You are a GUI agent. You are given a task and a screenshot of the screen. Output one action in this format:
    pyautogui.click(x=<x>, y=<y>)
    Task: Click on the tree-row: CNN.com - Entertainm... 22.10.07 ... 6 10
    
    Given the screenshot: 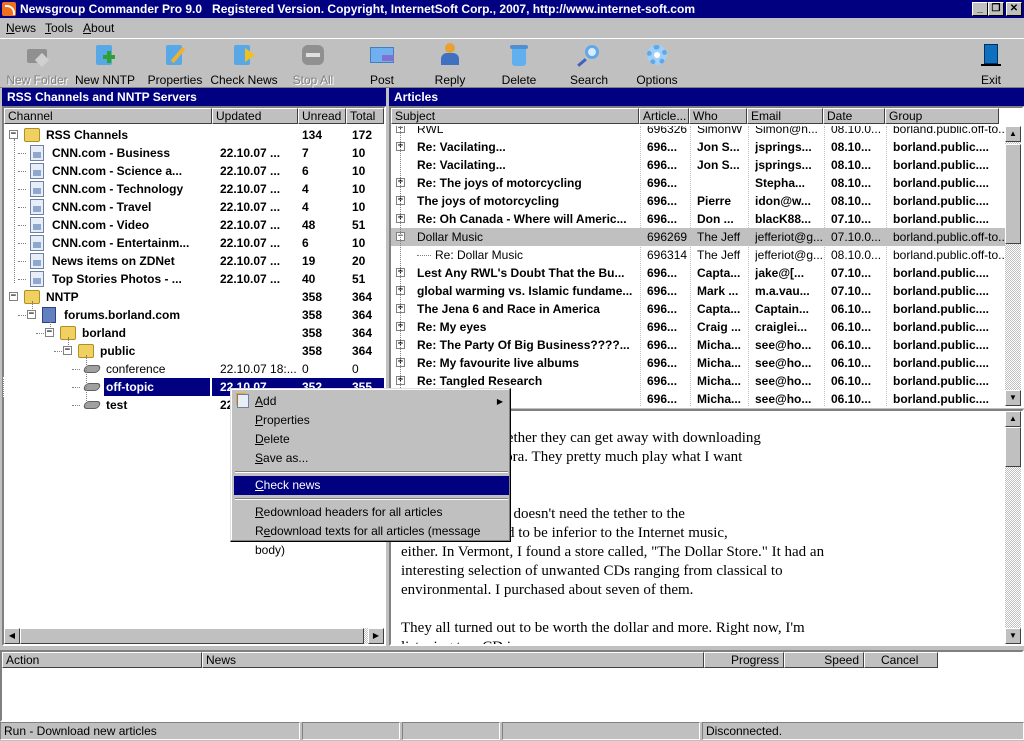 What is the action you would take?
    pyautogui.click(x=194, y=243)
    